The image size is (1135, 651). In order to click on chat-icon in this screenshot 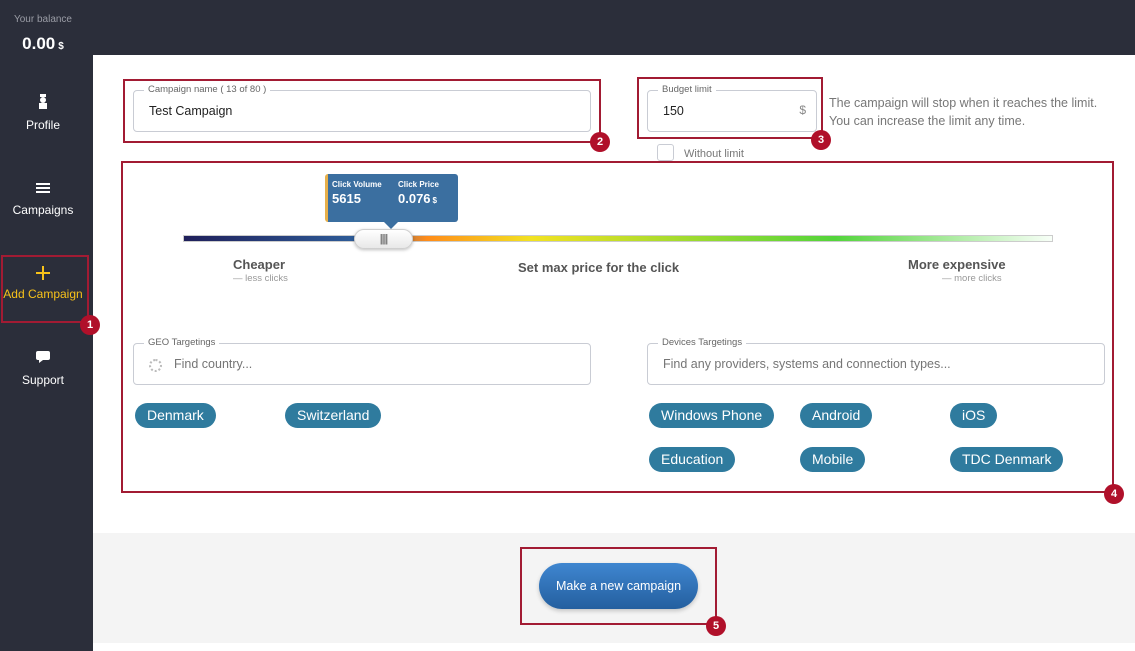, I will do `click(43, 359)`.